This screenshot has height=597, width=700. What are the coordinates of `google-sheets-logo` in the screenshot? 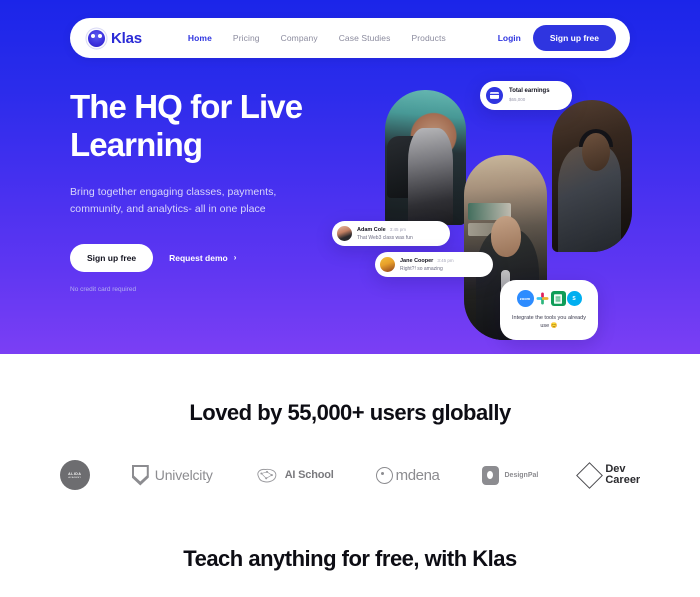 It's located at (558, 298).